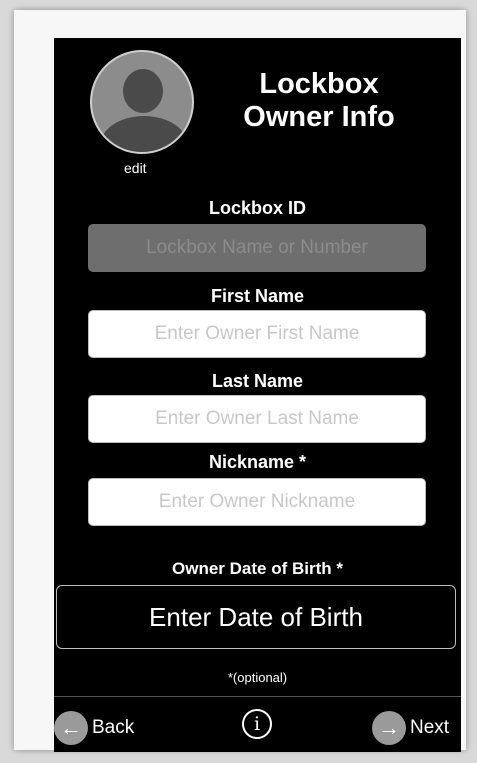 This screenshot has width=477, height=763. I want to click on lockbox-id-field: Lockbox Name or Number, so click(257, 248).